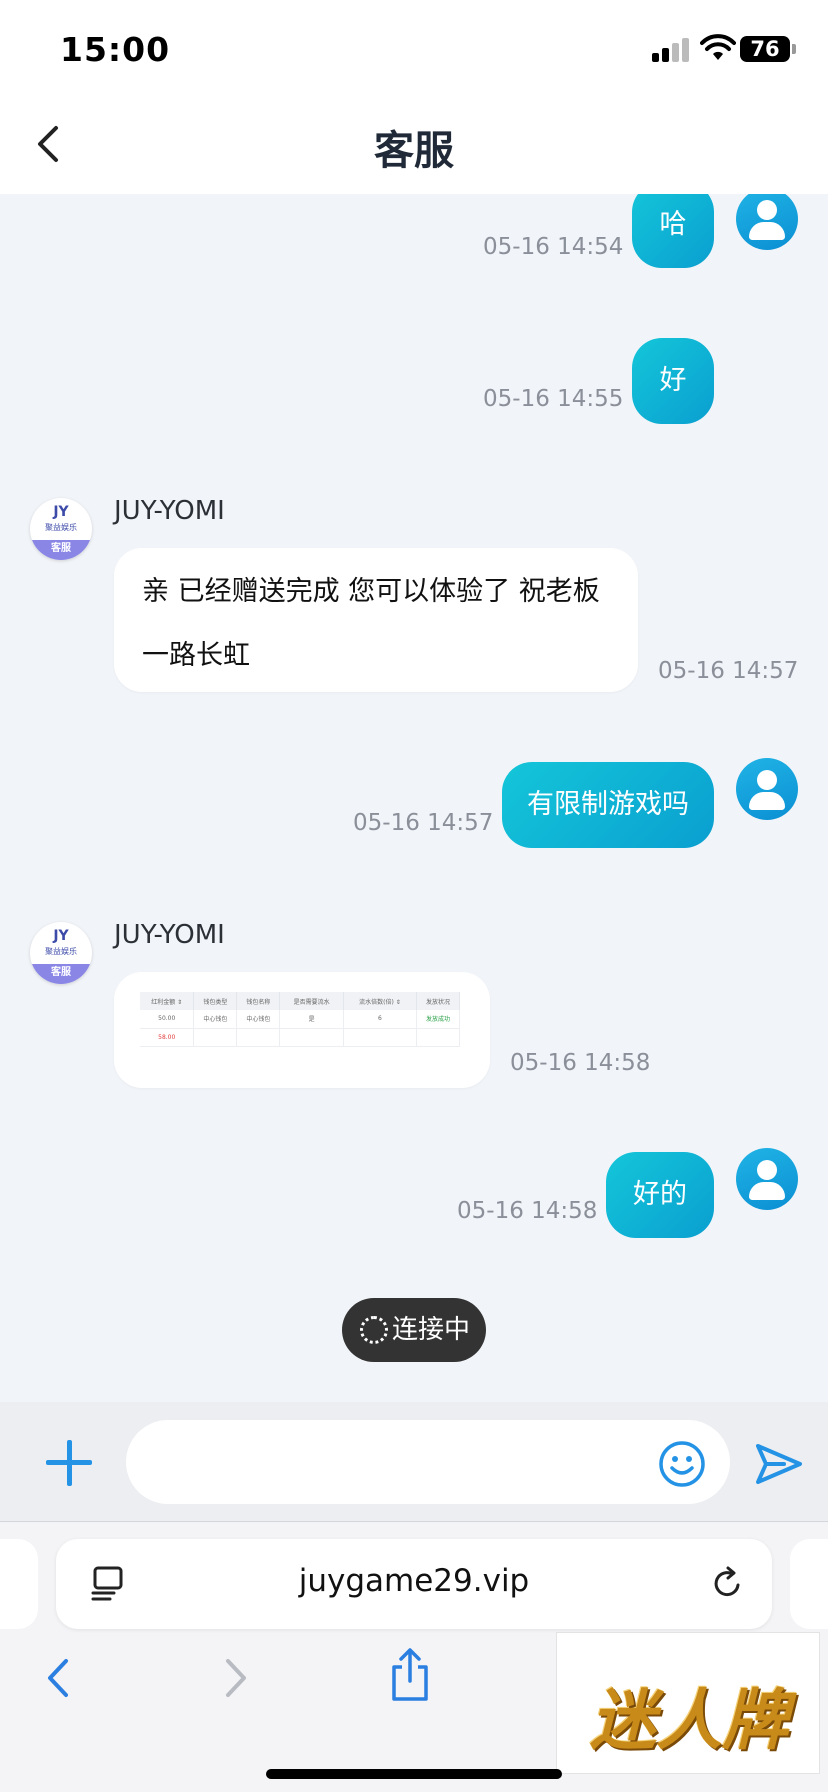 The height and width of the screenshot is (1792, 828). I want to click on emoji-button, so click(682, 1464).